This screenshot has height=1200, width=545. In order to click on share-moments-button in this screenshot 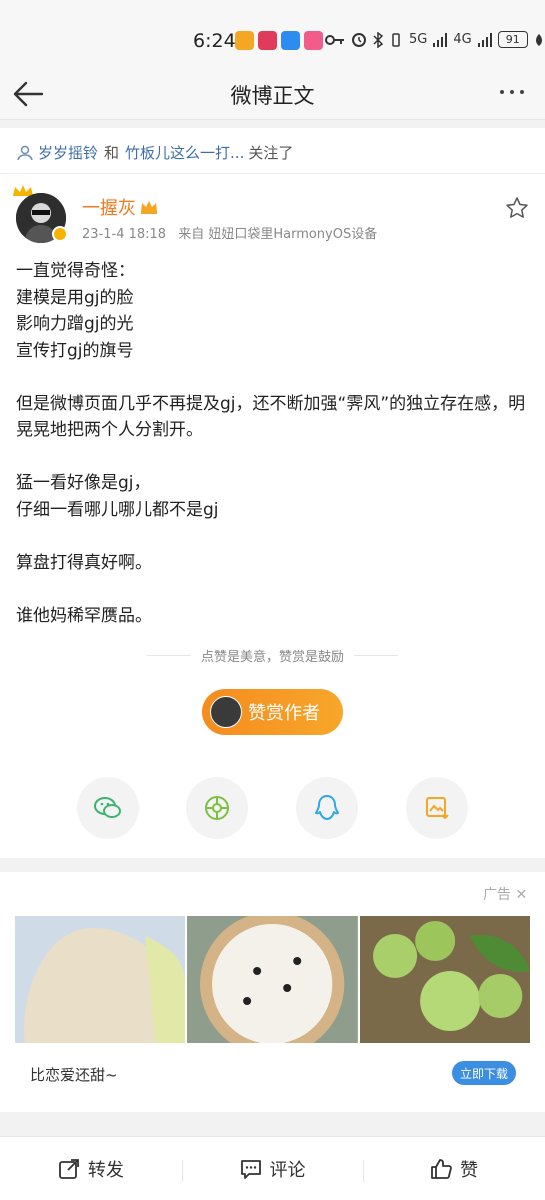, I will do `click(217, 808)`.